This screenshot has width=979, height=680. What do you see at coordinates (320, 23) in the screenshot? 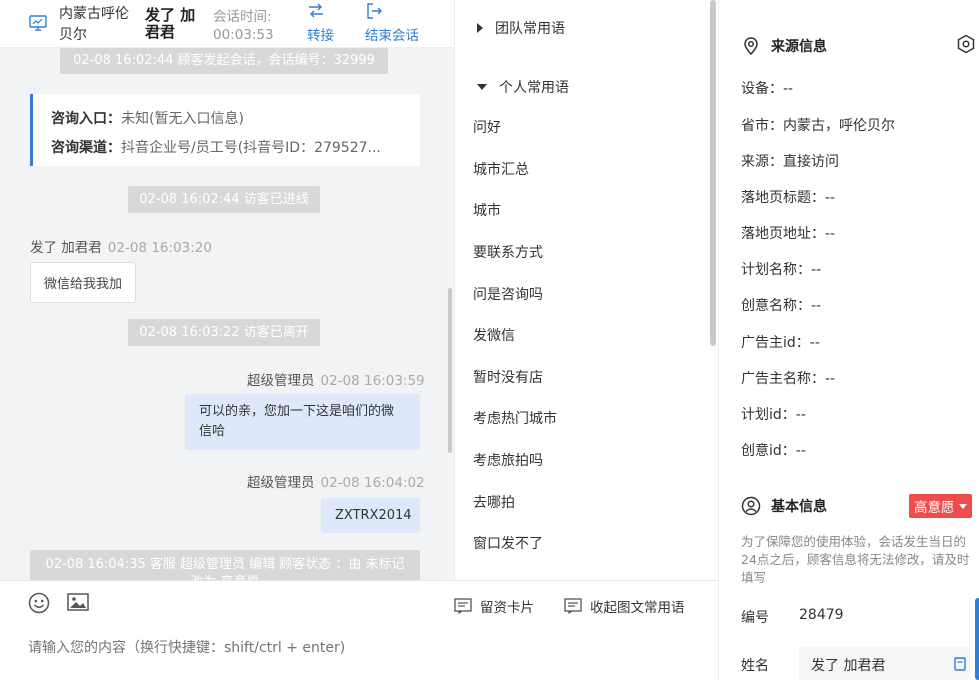
I see `transfer-button: 转接` at bounding box center [320, 23].